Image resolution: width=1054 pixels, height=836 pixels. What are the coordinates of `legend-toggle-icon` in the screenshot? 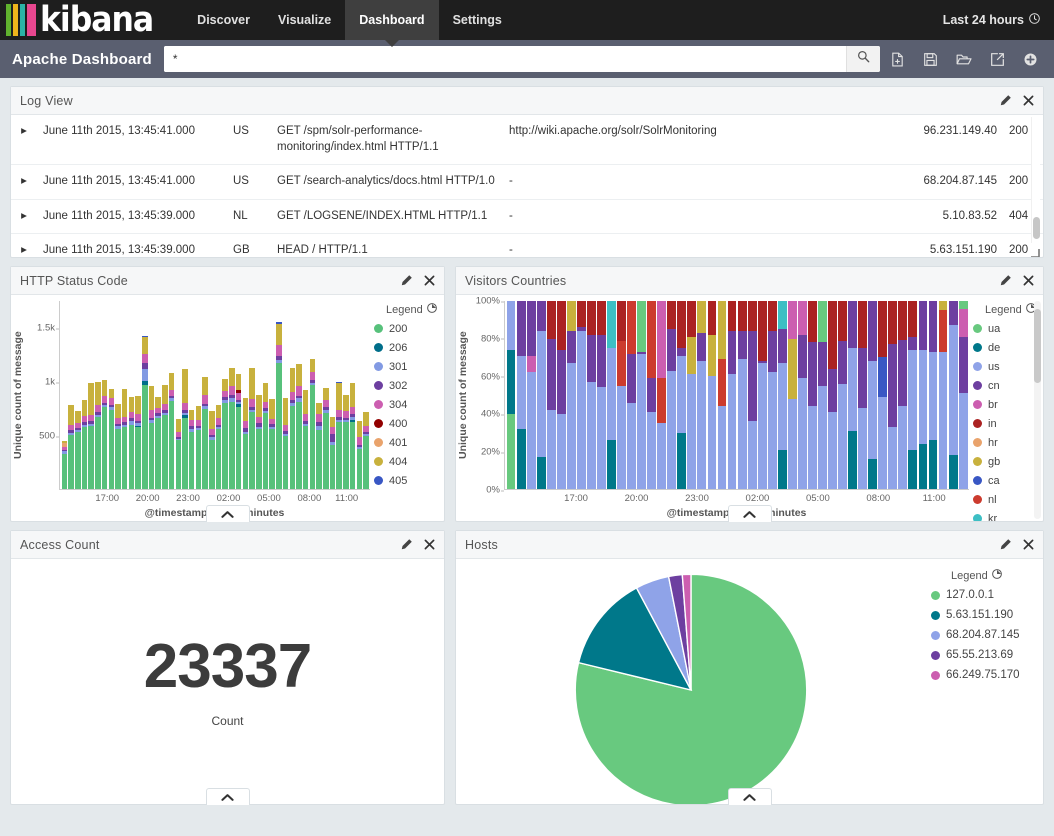 It's located at (431, 309).